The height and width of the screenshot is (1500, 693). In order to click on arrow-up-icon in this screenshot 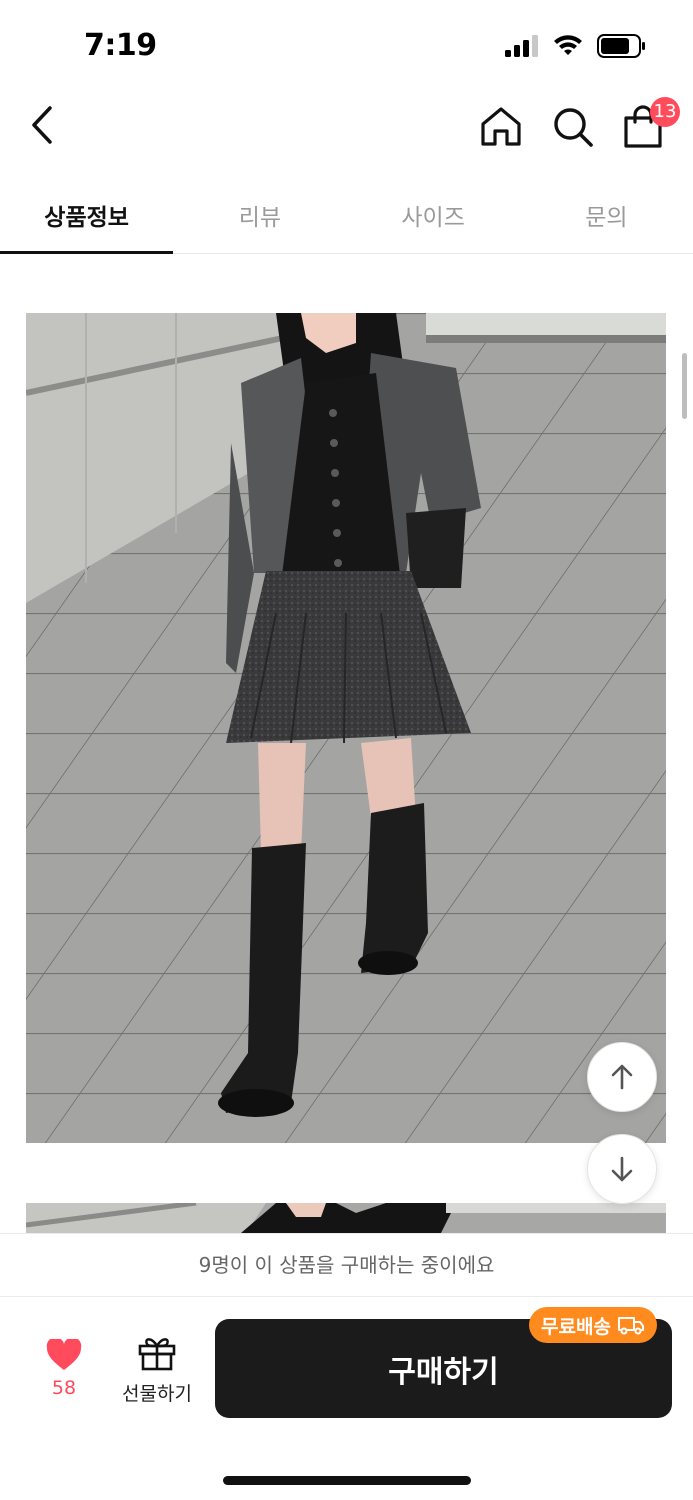, I will do `click(622, 1077)`.